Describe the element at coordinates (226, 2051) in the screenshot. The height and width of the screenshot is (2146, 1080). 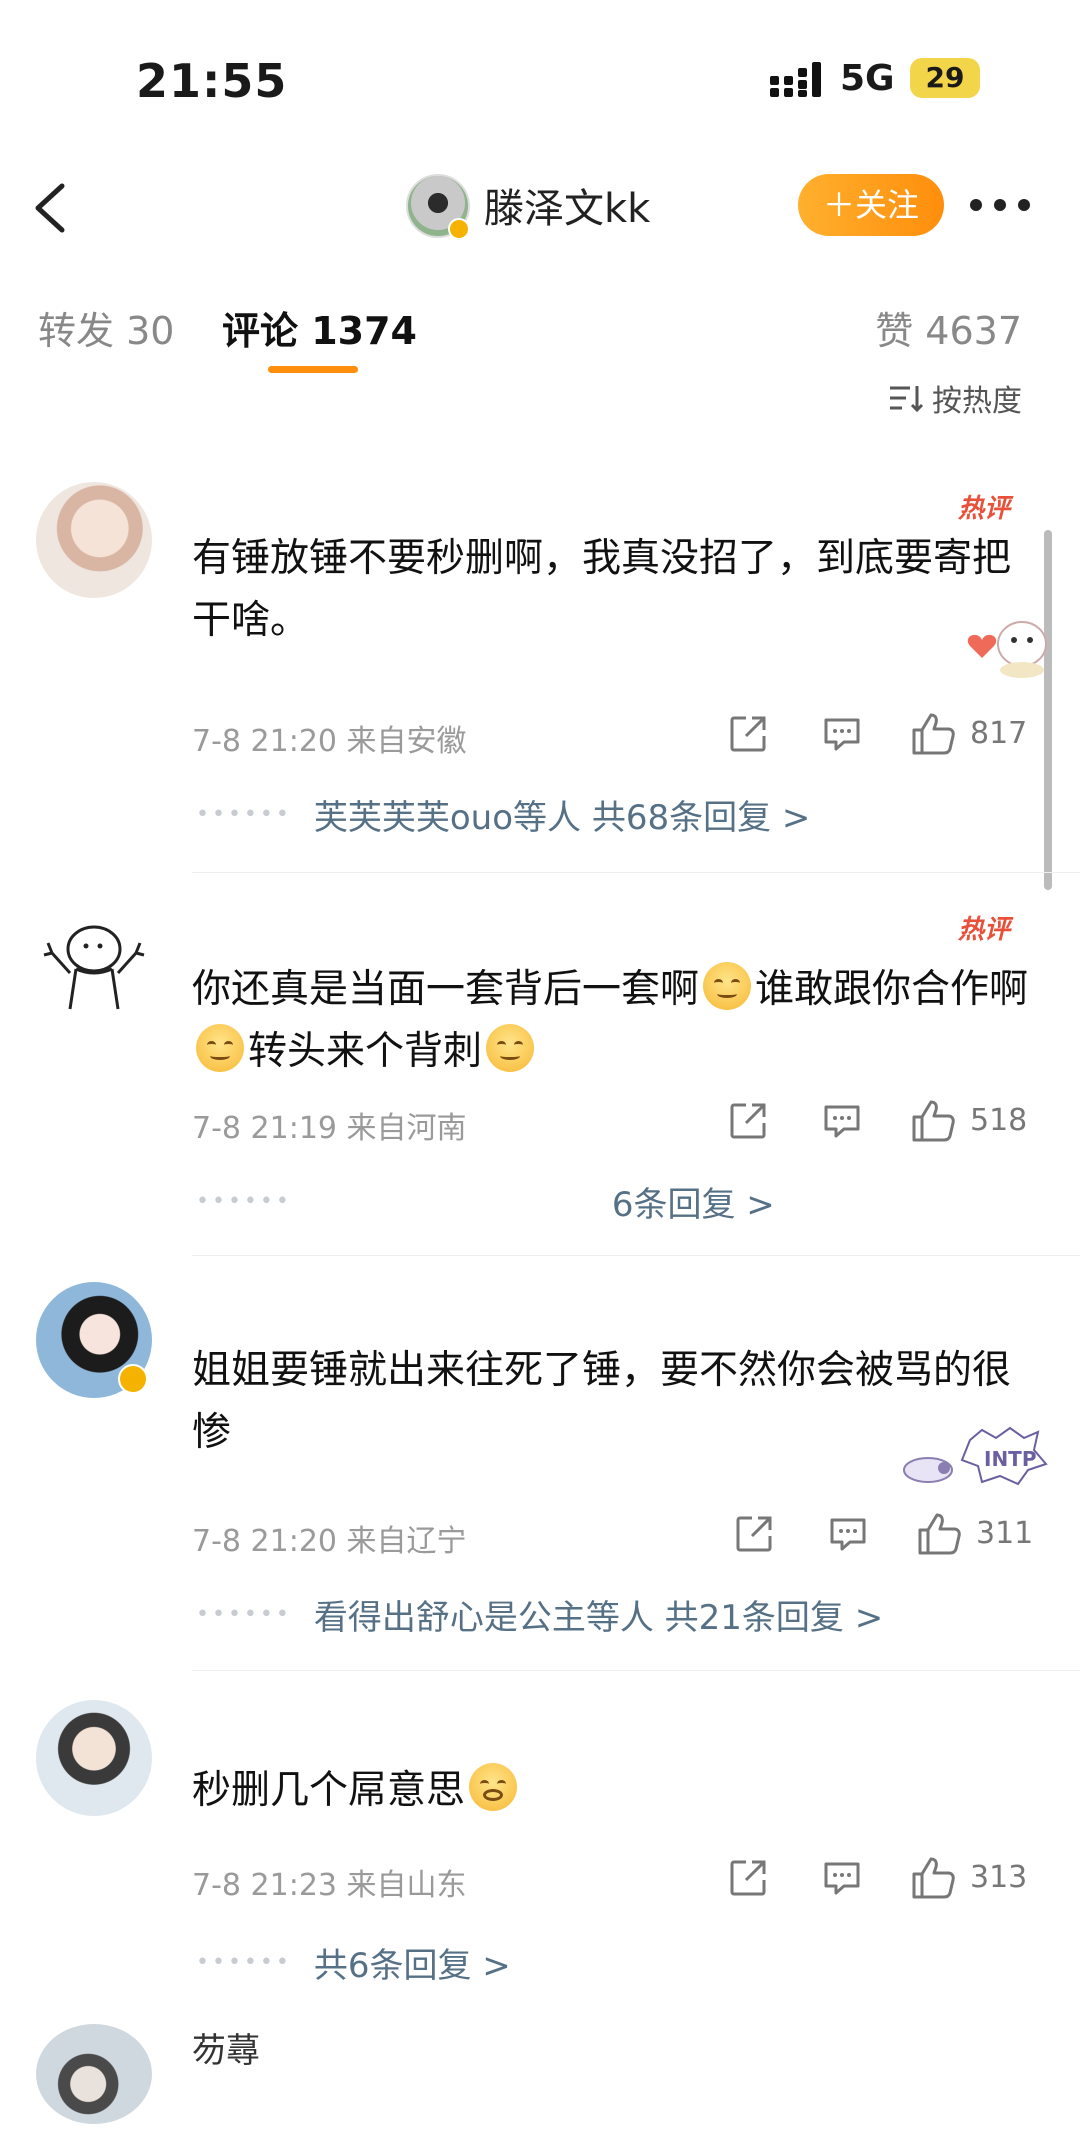
I see `comment-user-name: 芴蕁` at that location.